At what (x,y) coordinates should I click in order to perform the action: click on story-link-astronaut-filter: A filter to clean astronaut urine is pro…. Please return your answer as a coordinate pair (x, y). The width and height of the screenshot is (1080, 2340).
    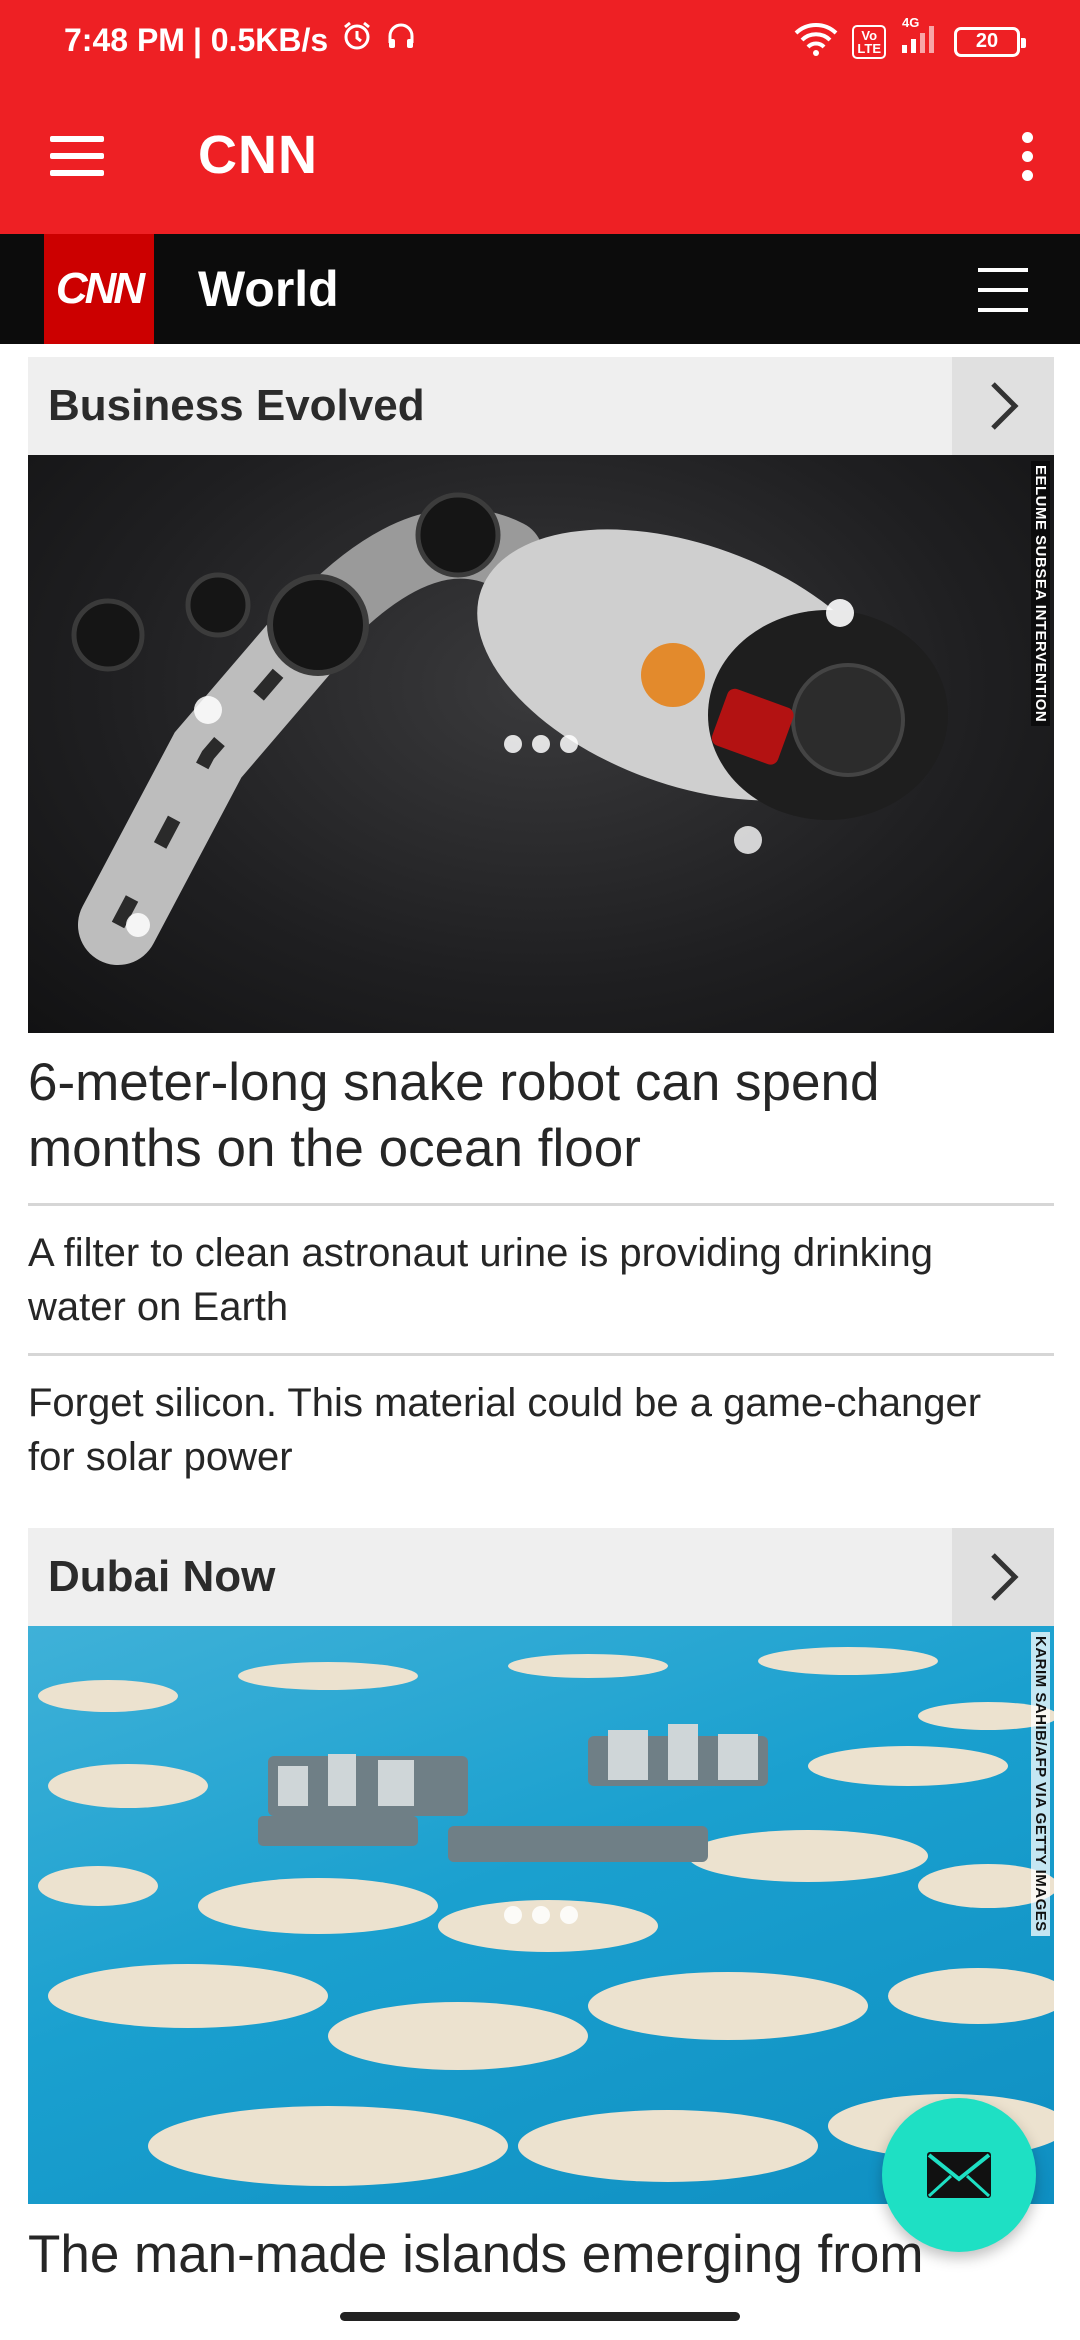
    Looking at the image, I should click on (533, 1280).